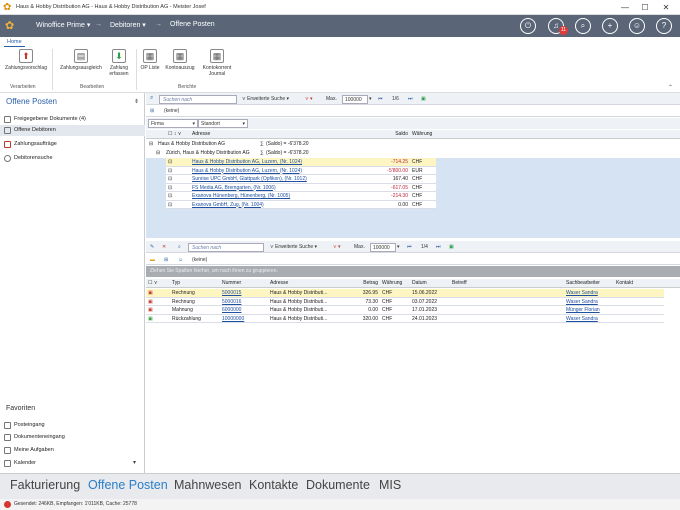 The width and height of the screenshot is (680, 510). I want to click on sidebar-item-offene-debitoren: Offene Debitoren, so click(72, 130).